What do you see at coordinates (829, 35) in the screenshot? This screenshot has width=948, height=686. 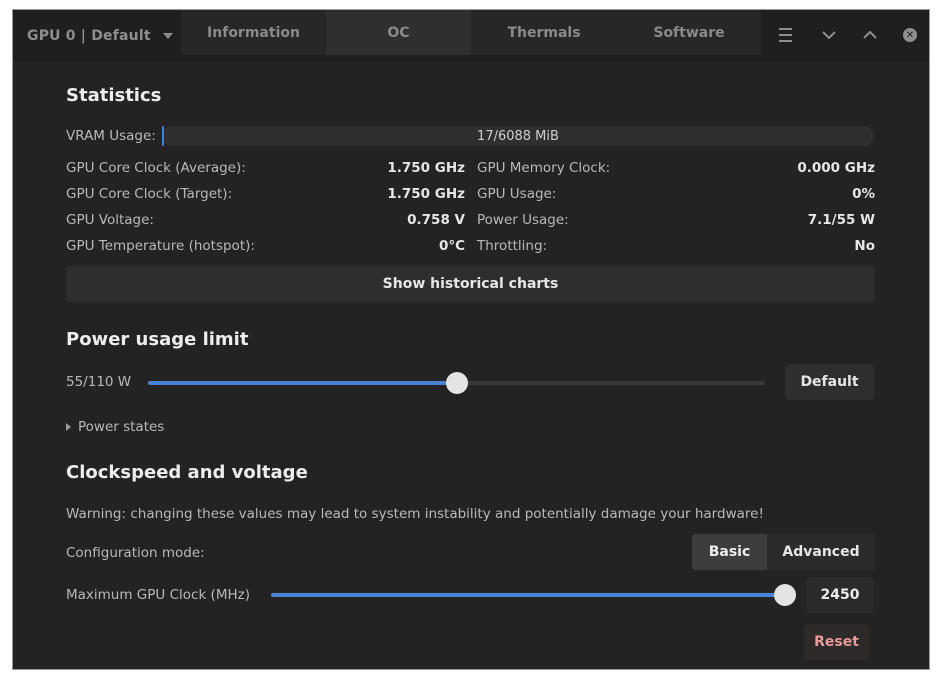 I see `minimize-chevron-down-icon` at bounding box center [829, 35].